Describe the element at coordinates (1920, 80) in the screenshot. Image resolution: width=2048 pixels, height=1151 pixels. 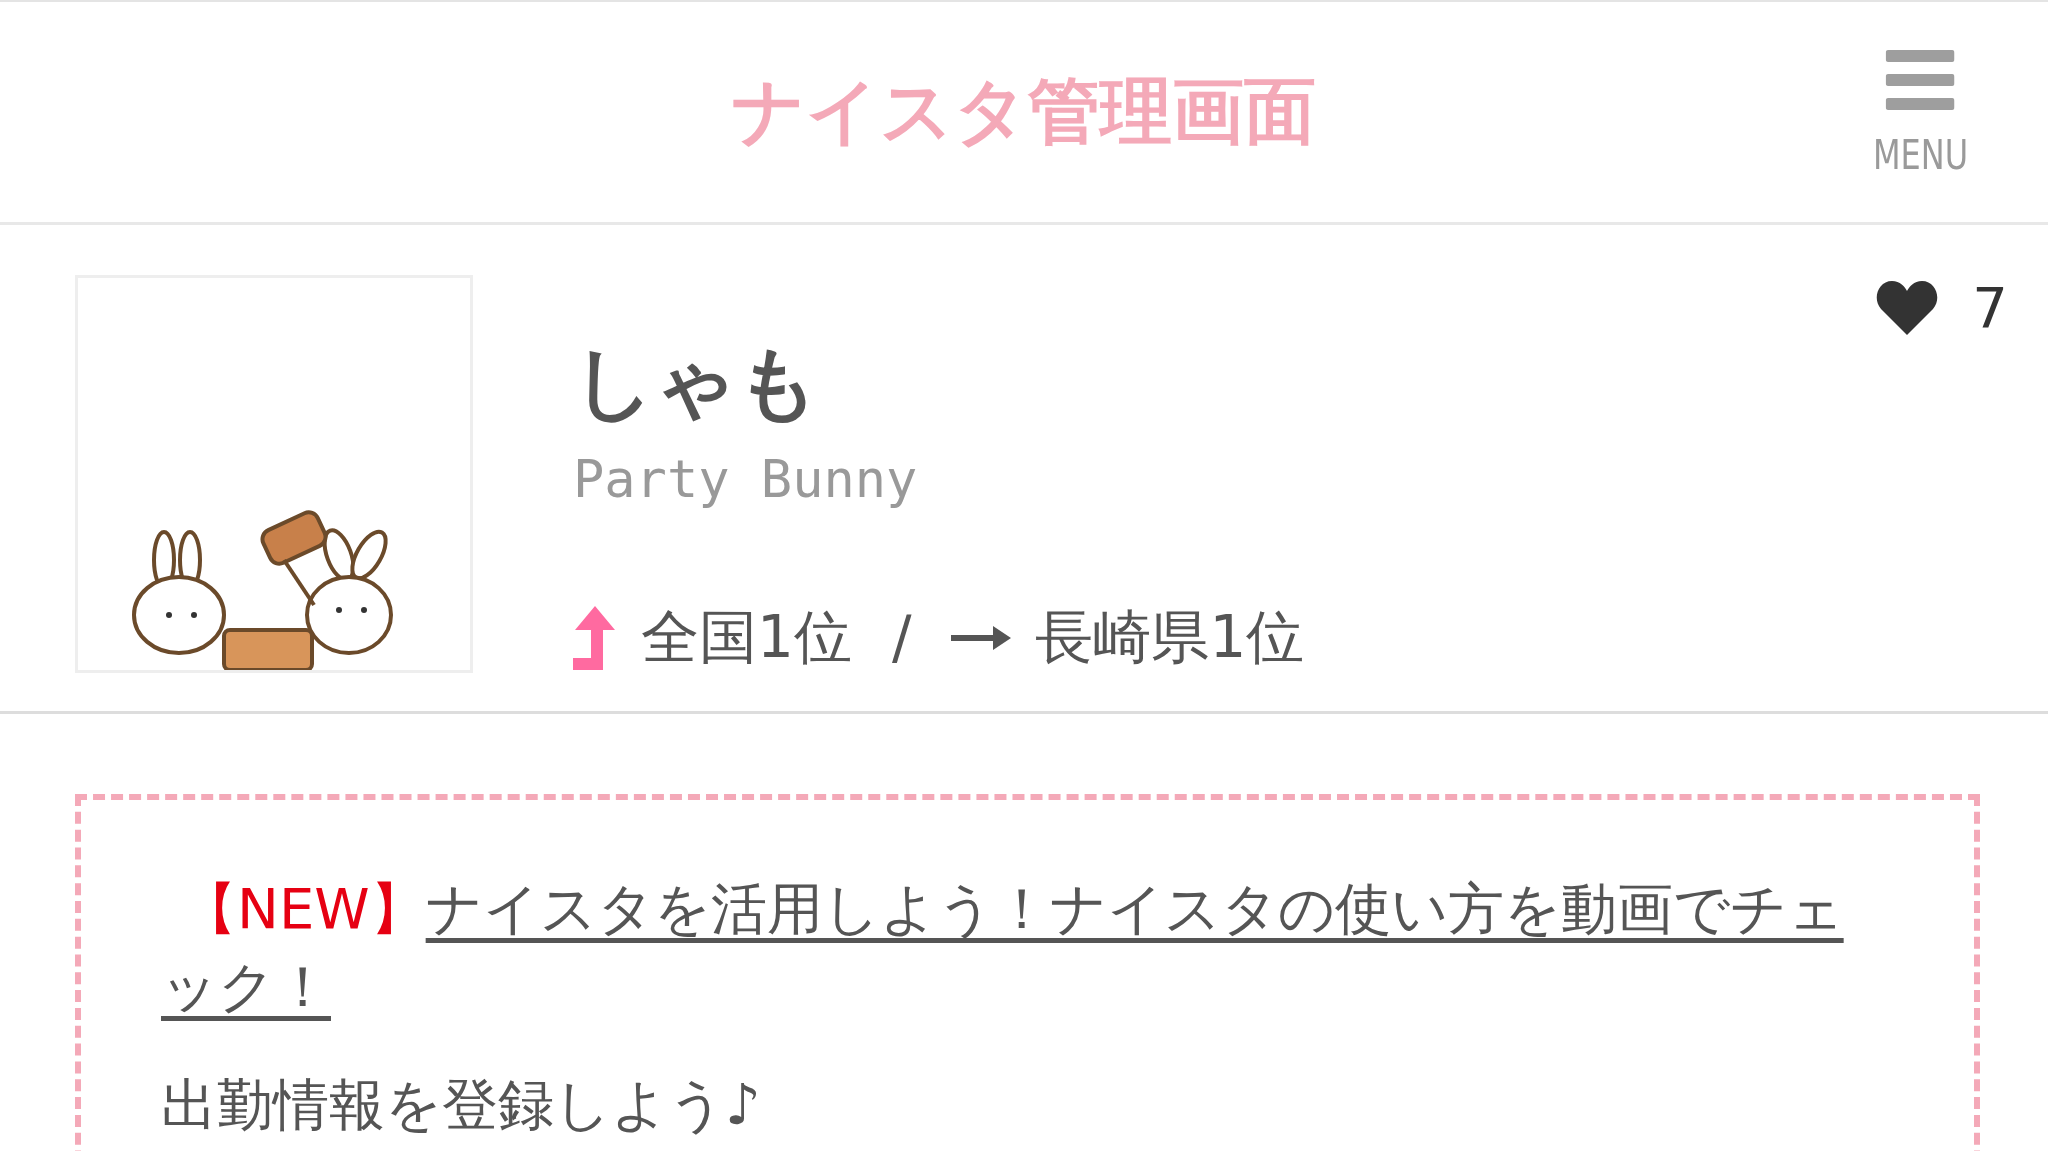
I see `menu-icon` at that location.